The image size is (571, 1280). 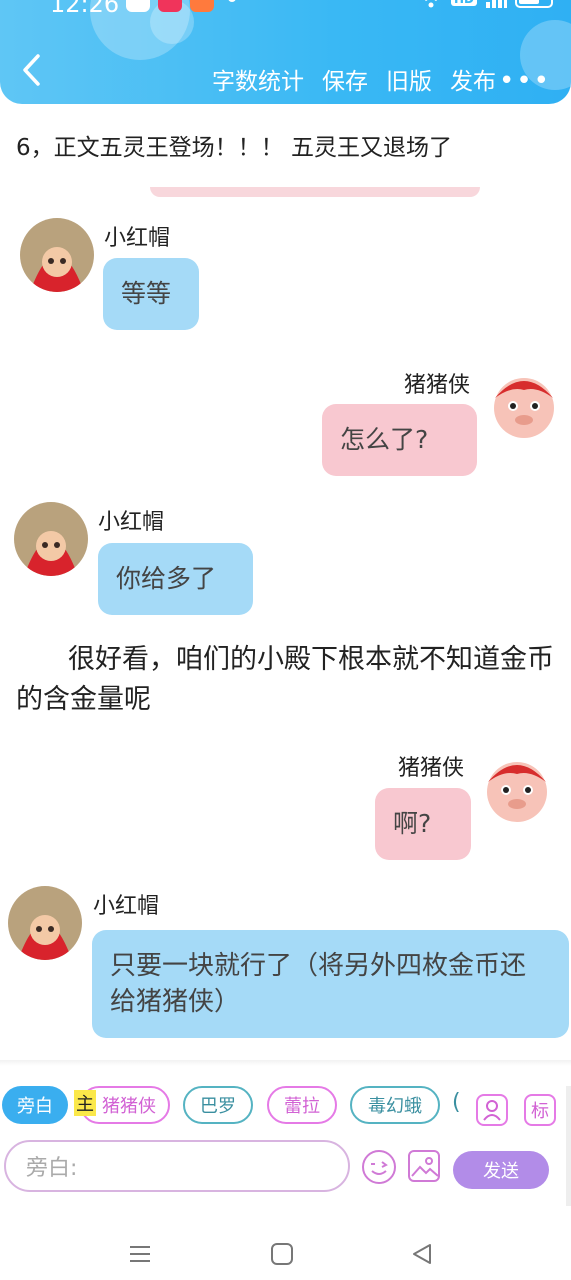 What do you see at coordinates (35, 1105) in the screenshot?
I see `role-chip-narrator: 旁白` at bounding box center [35, 1105].